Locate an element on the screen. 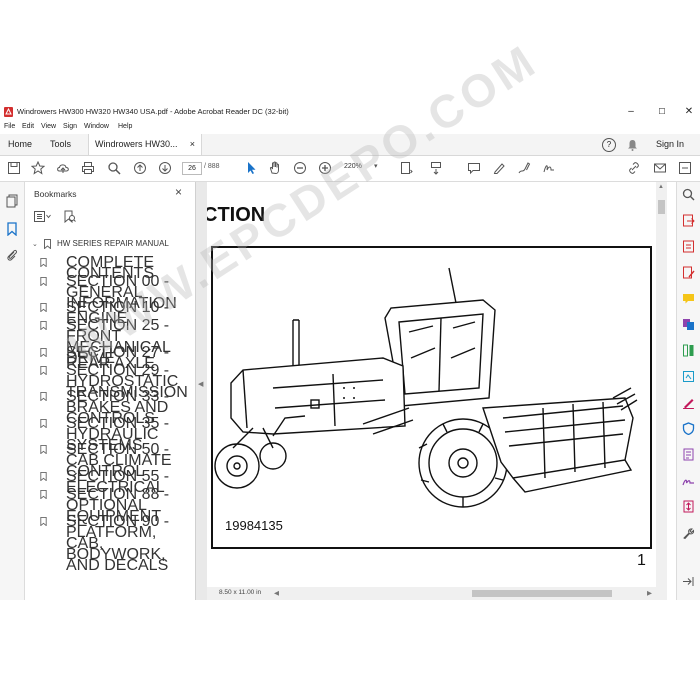  more-tools-icon is located at coordinates (685, 168).